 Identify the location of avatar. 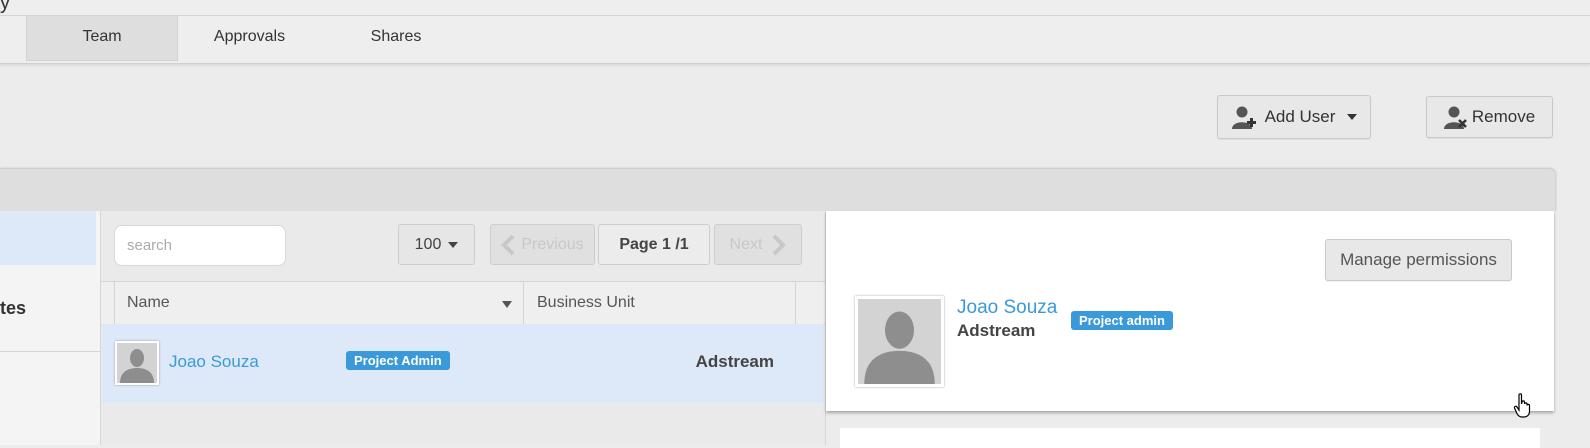
(137, 363).